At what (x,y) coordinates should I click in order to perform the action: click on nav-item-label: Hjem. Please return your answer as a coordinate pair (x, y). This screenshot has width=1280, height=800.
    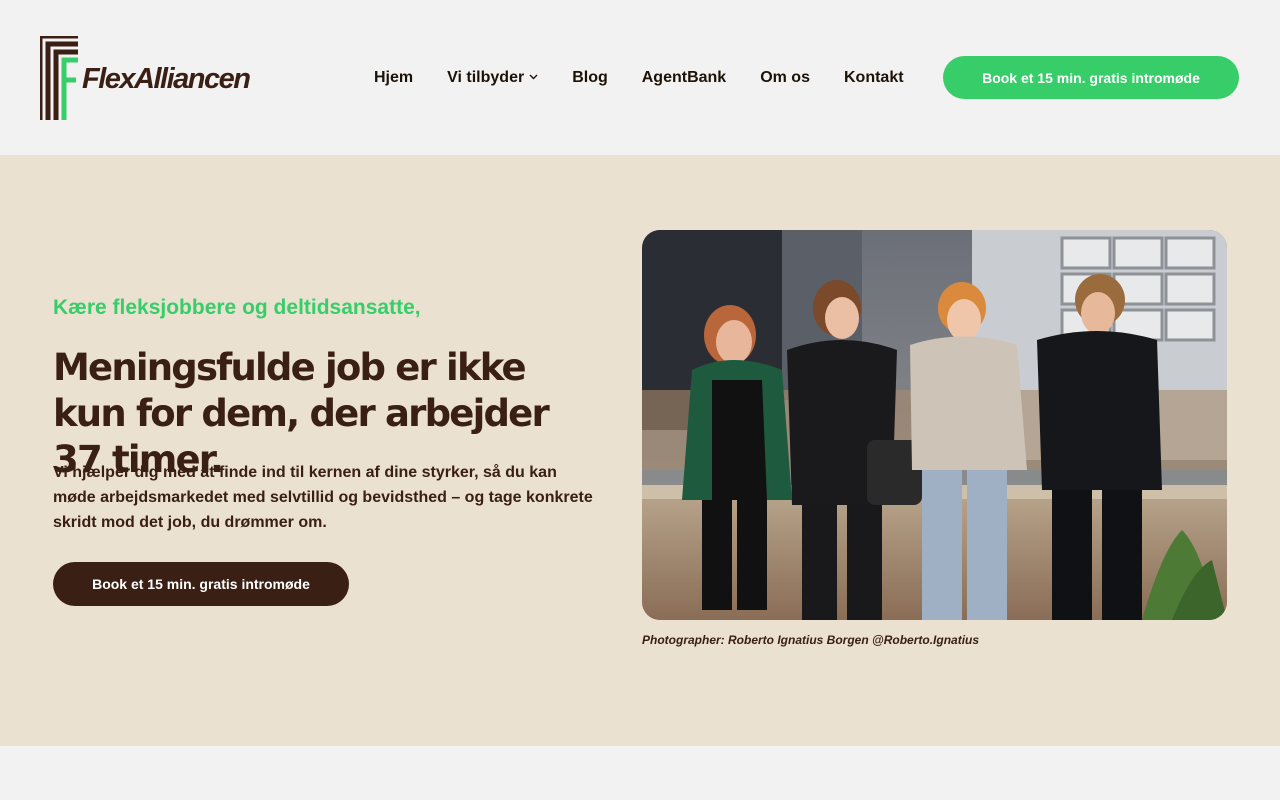
    Looking at the image, I should click on (394, 77).